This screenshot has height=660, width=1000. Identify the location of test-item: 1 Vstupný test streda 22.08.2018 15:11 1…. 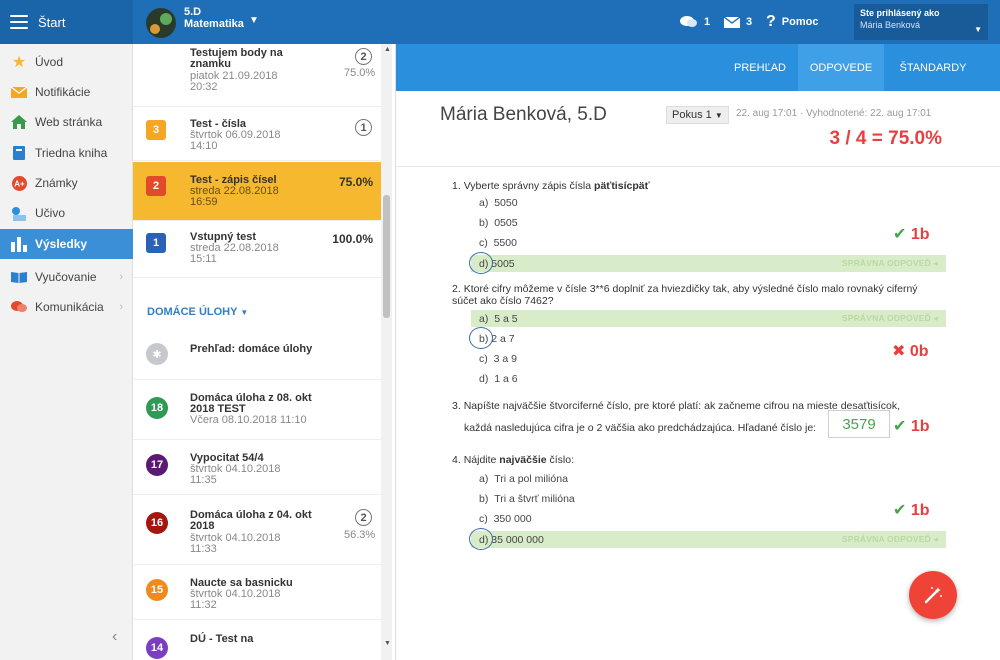
(257, 249).